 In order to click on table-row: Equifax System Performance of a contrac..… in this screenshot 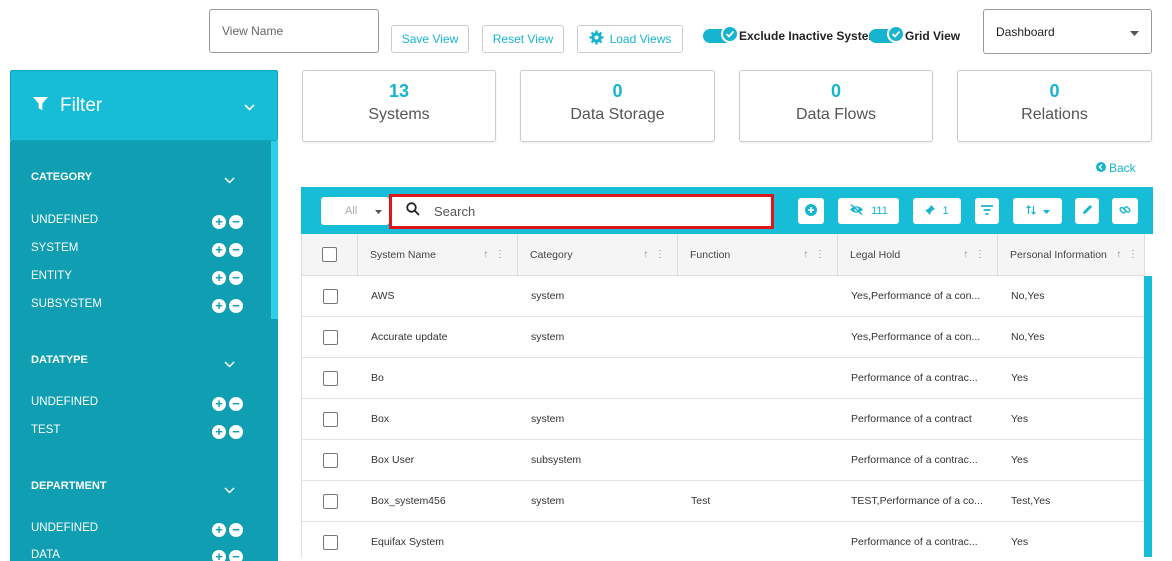, I will do `click(723, 539)`.